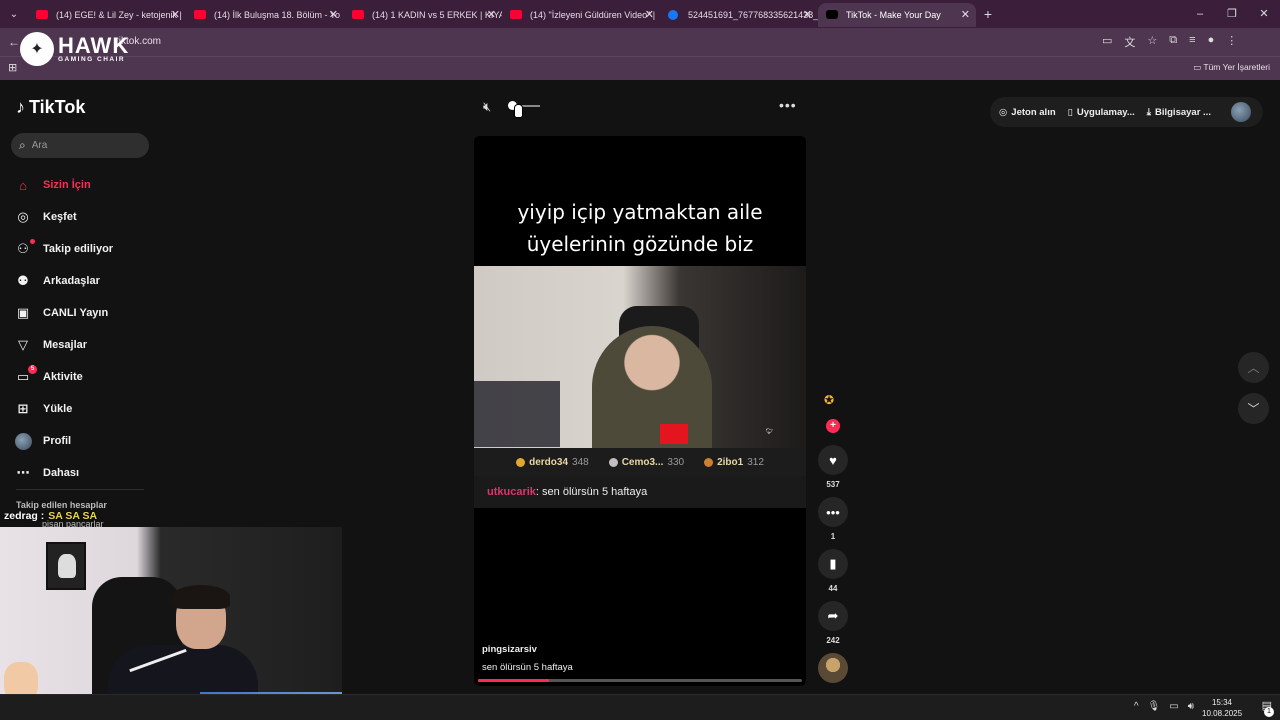 This screenshot has width=1280, height=720. I want to click on live-gift-icon: ✪, so click(833, 402).